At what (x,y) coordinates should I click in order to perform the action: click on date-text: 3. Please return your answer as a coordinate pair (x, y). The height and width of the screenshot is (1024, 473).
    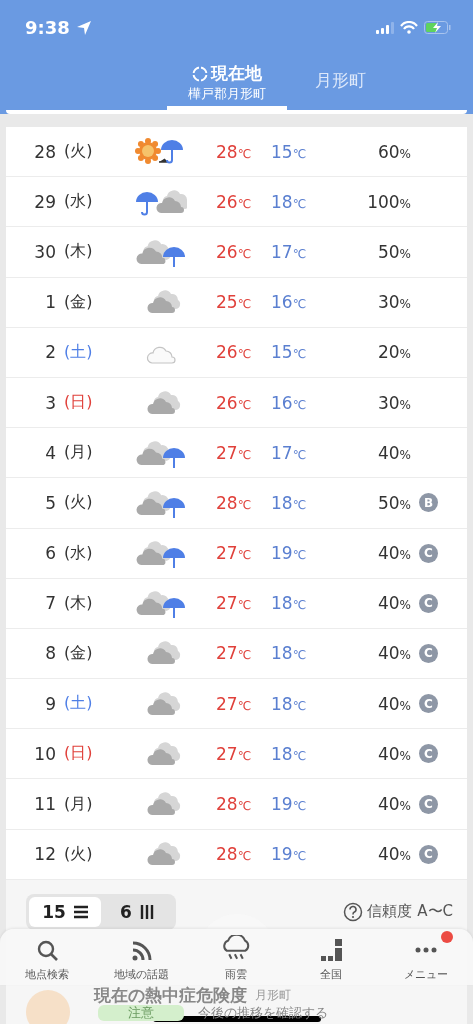
    Looking at the image, I should click on (50, 402).